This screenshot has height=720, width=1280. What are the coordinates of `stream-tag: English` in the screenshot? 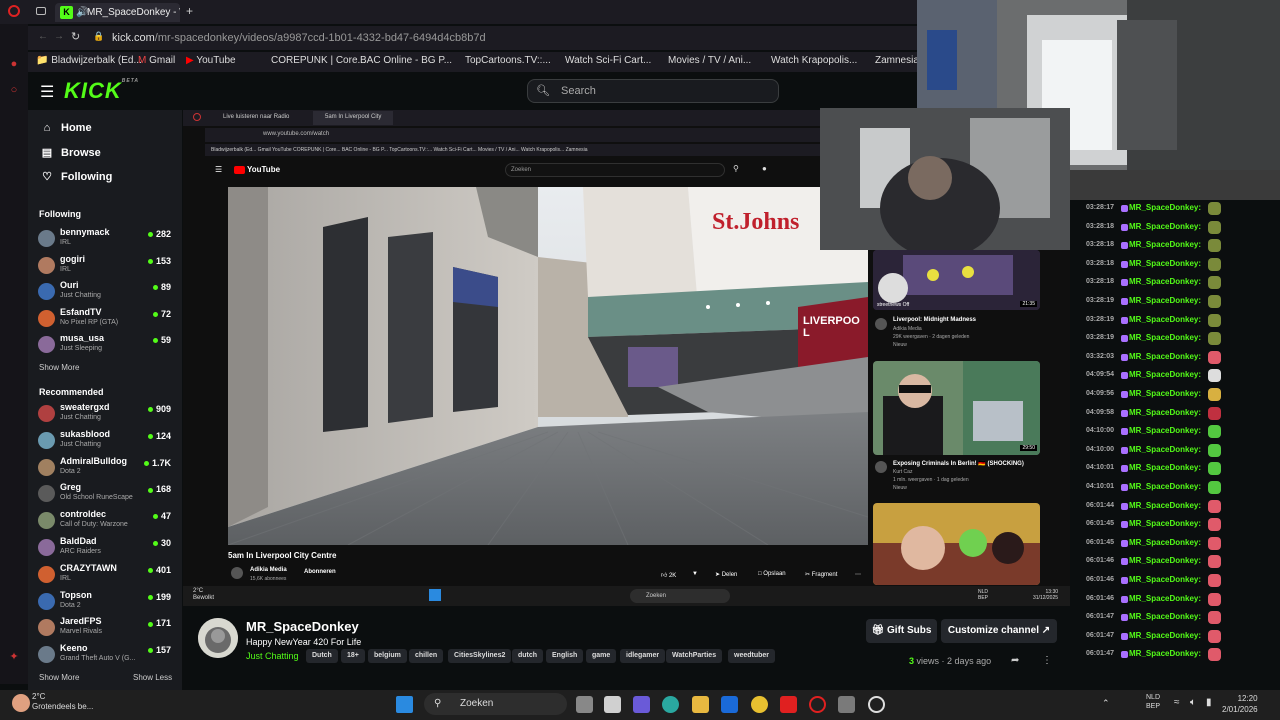 It's located at (565, 656).